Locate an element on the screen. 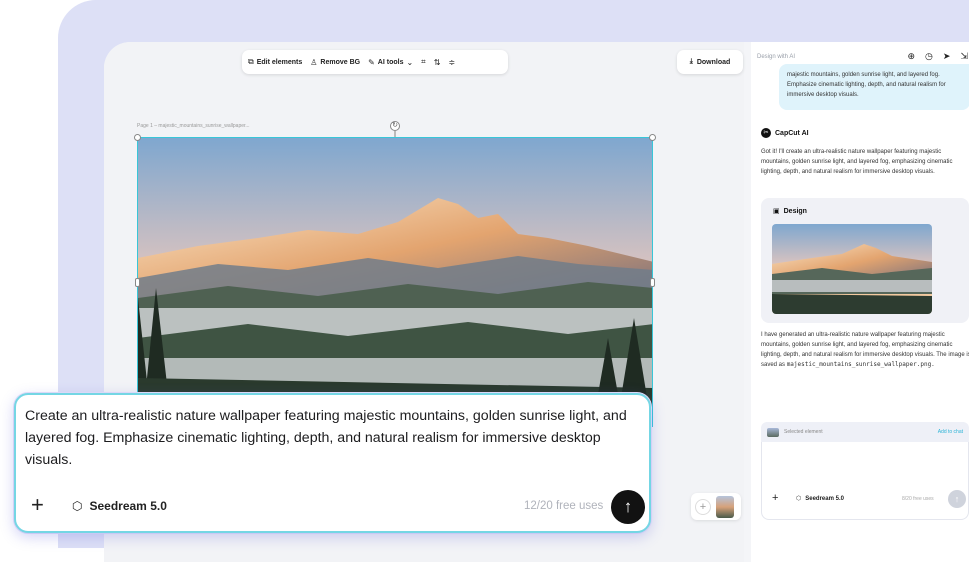 This screenshot has width=969, height=562. design-thumbnail is located at coordinates (852, 269).